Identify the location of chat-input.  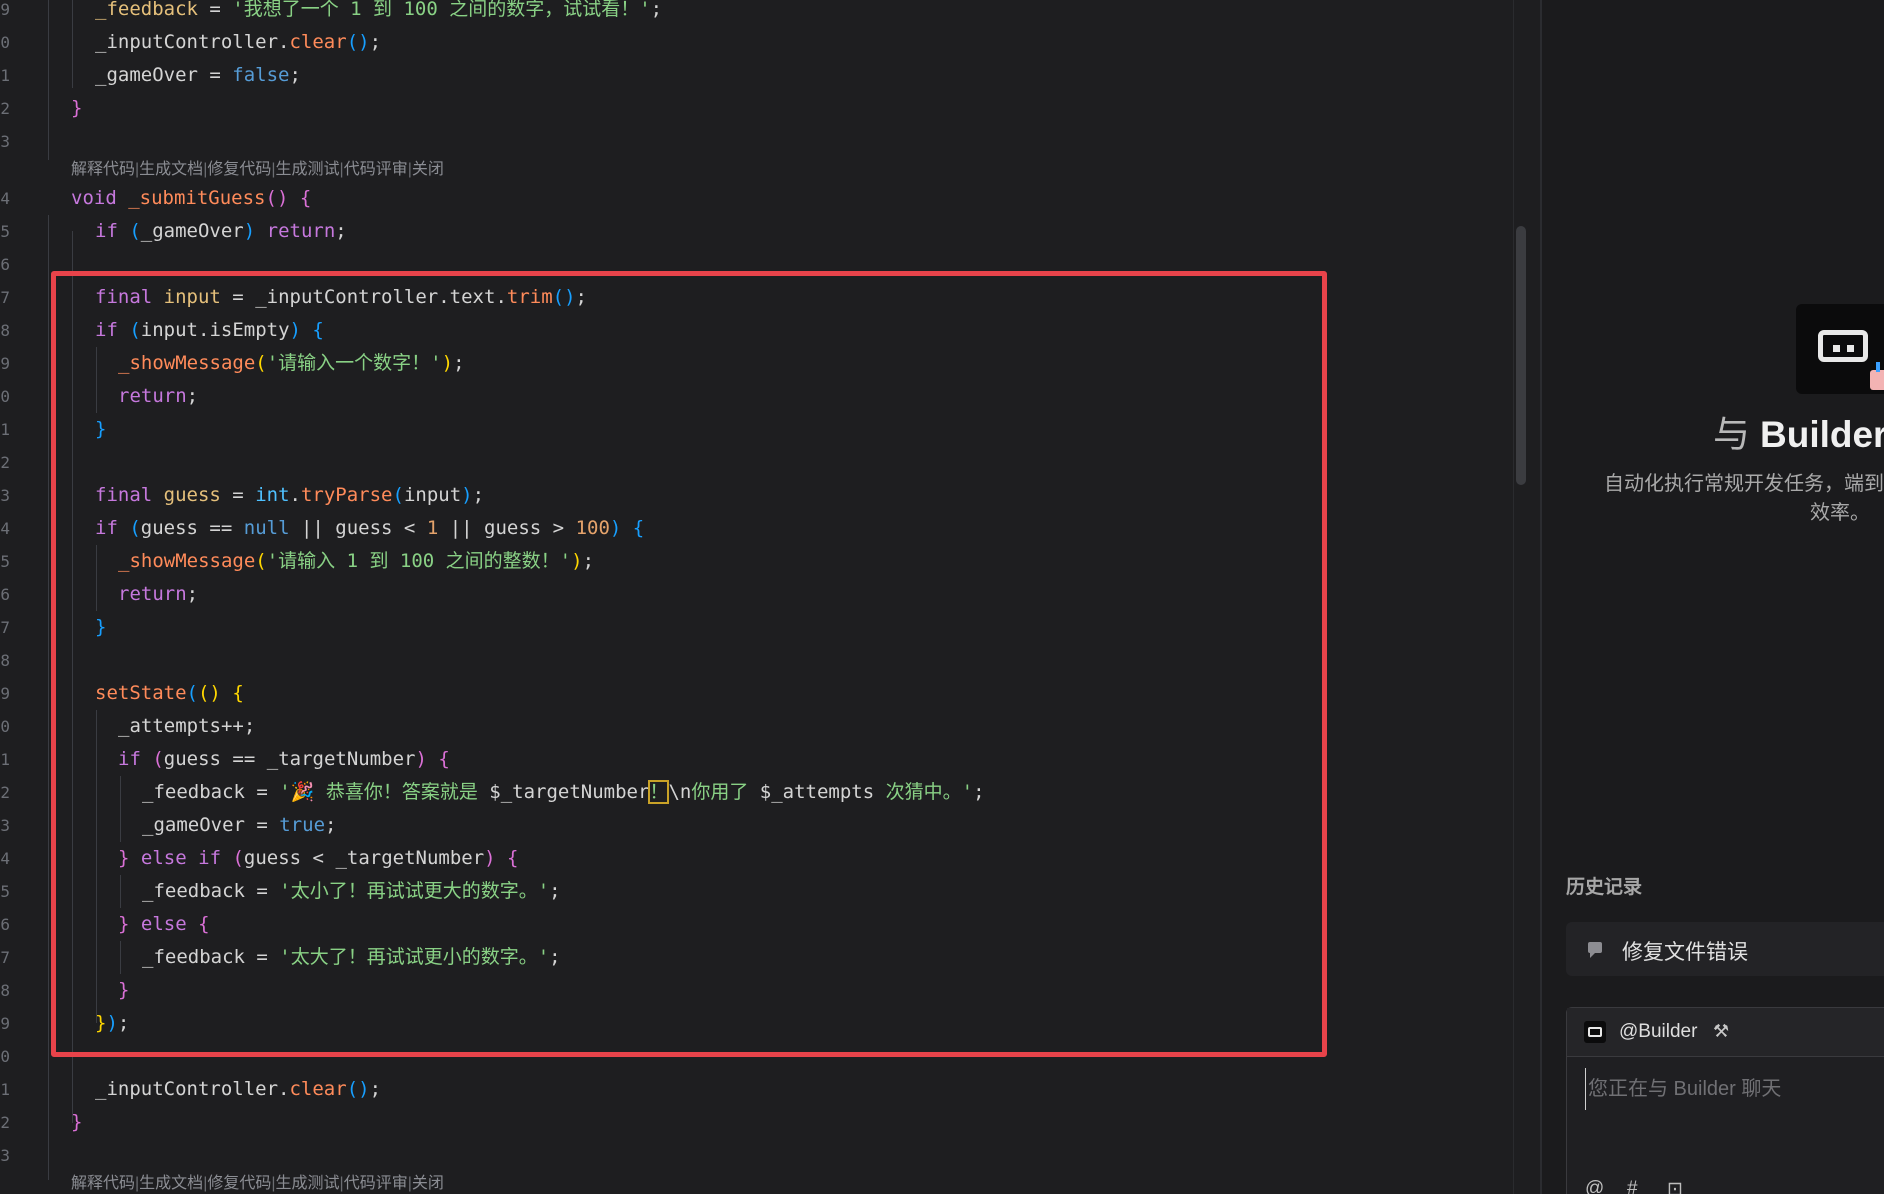
(1732, 1089).